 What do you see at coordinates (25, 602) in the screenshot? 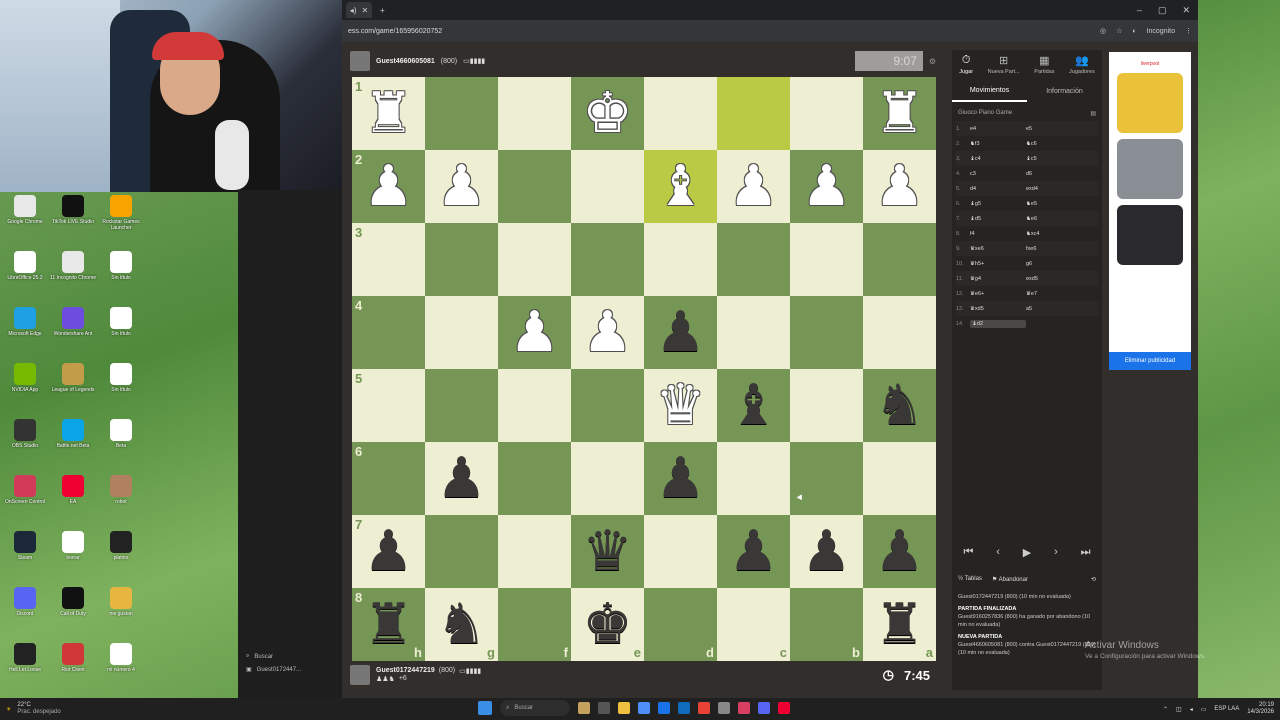
I see `desktop-icon: Discord` at bounding box center [25, 602].